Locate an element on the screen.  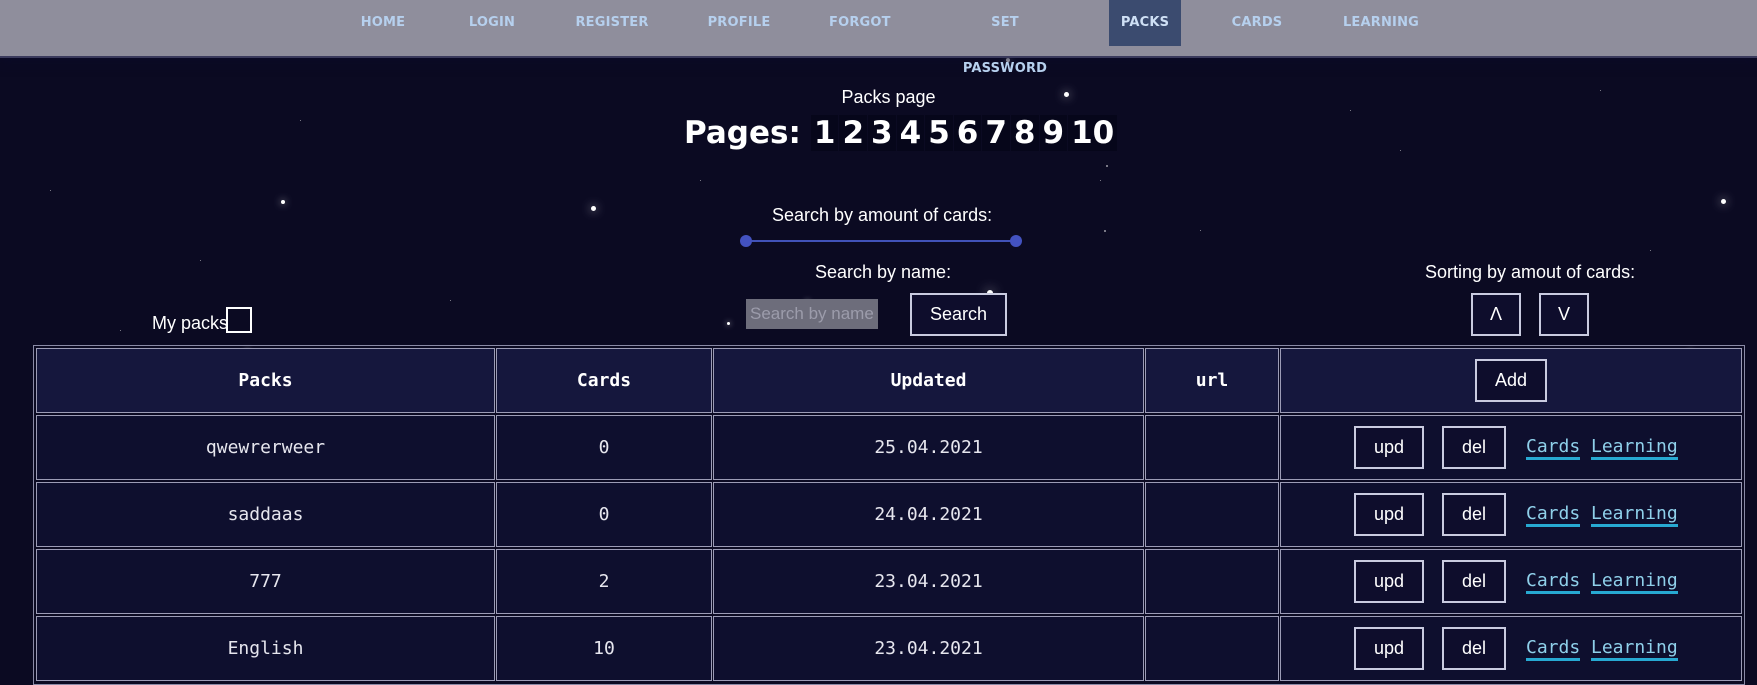
page-link-4: 4 is located at coordinates (910, 133).